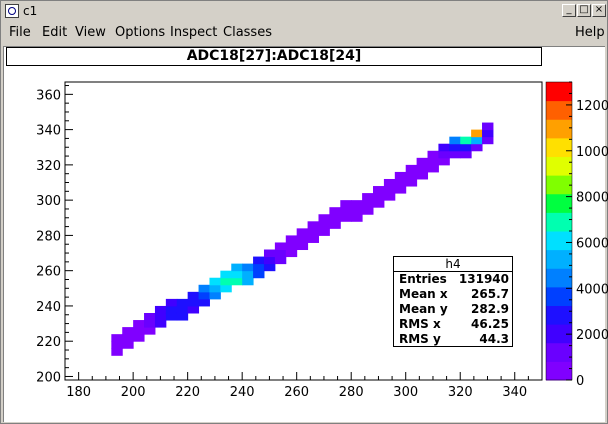 The width and height of the screenshot is (608, 424). I want to click on x-tick-label: 340, so click(514, 392).